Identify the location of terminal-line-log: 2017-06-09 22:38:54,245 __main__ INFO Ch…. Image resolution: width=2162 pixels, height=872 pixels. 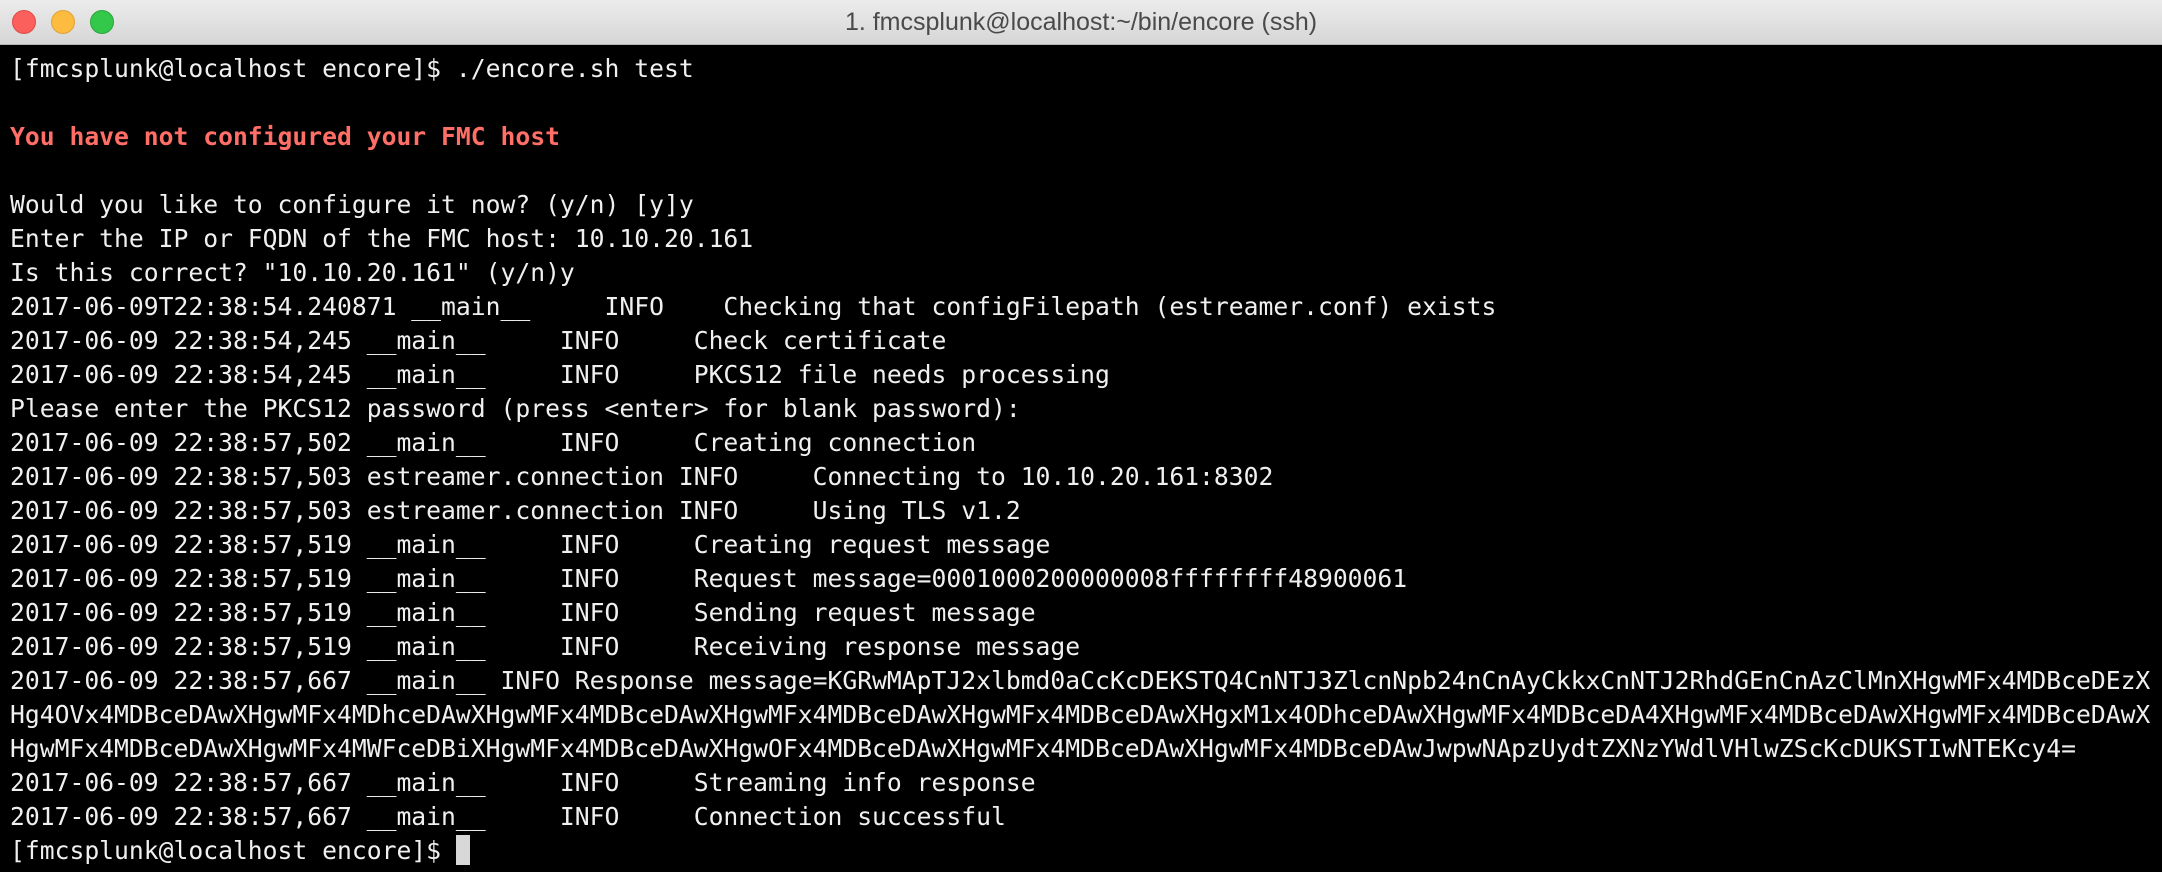
(478, 340).